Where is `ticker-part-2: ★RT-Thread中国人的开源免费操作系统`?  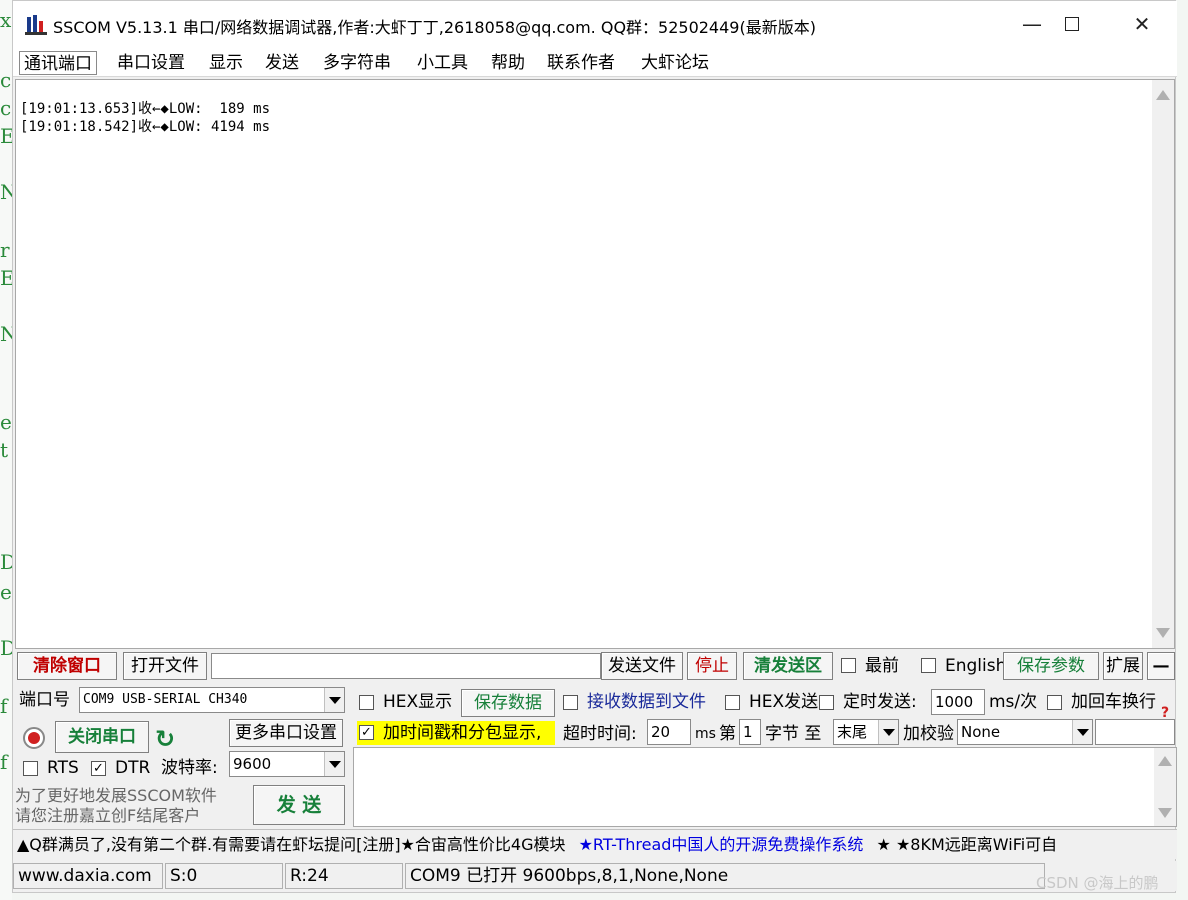 ticker-part-2: ★RT-Thread中国人的开源免费操作系统 is located at coordinates (721, 844).